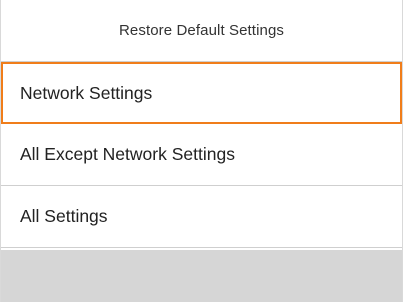  What do you see at coordinates (64, 216) in the screenshot?
I see `menu-item-label: All Settings` at bounding box center [64, 216].